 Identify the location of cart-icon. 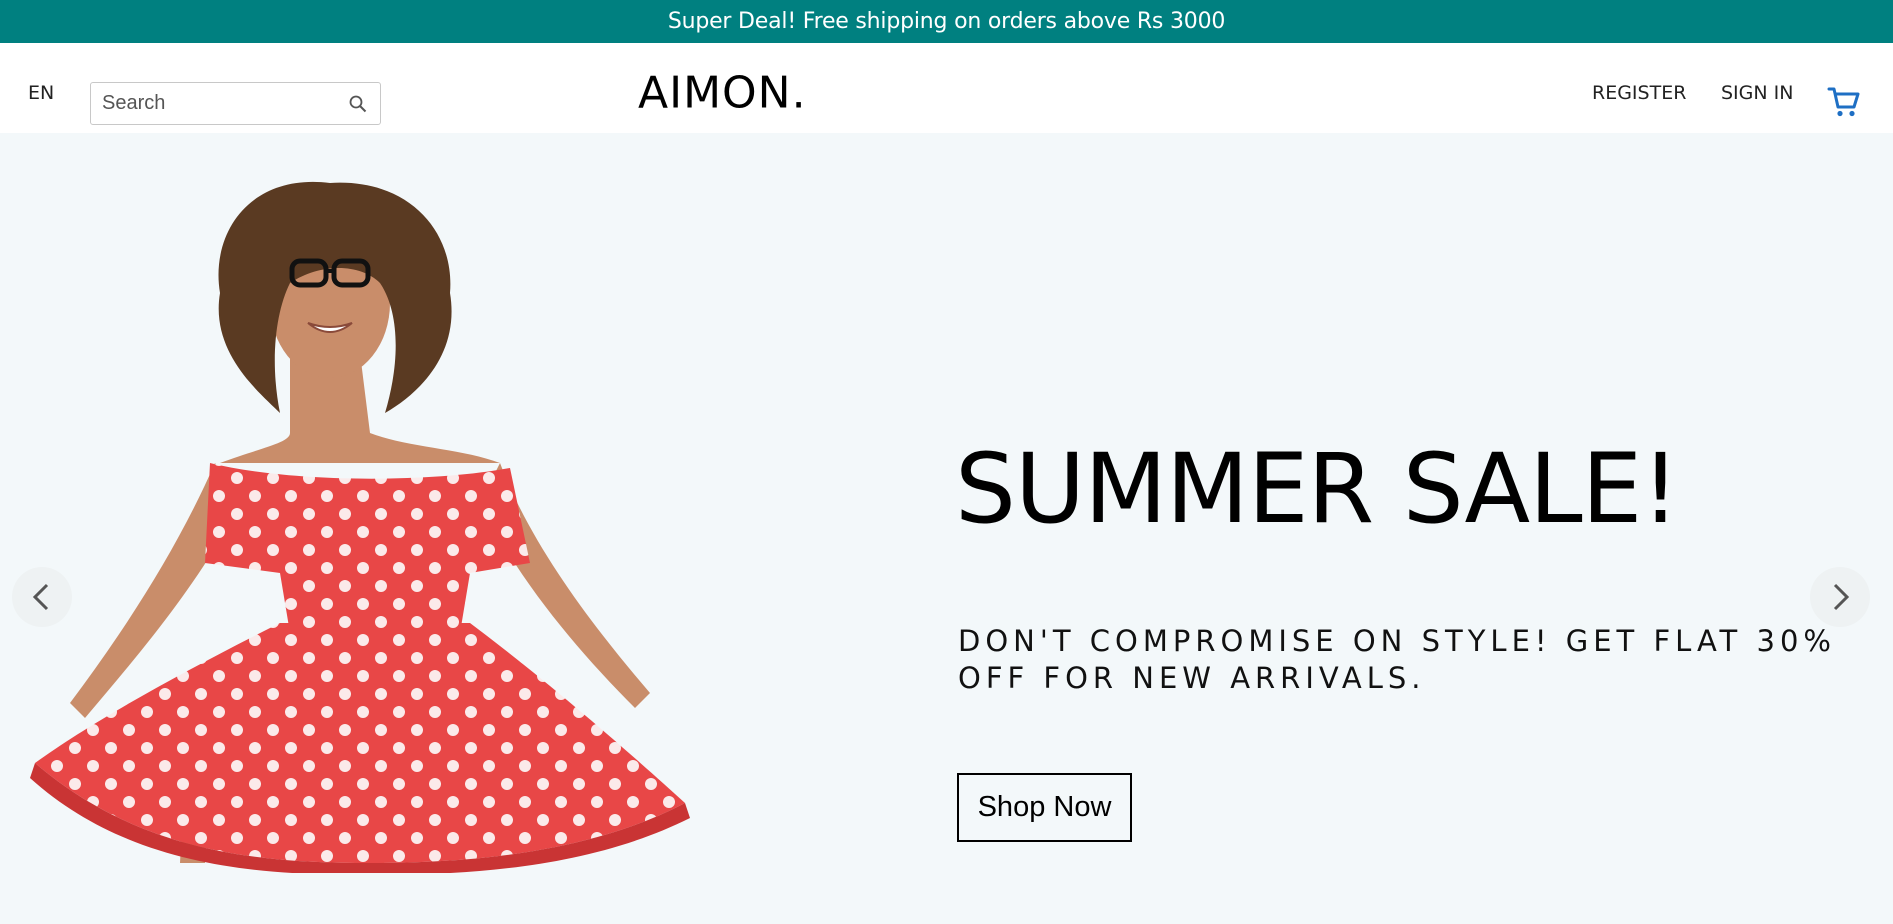
(1844, 102).